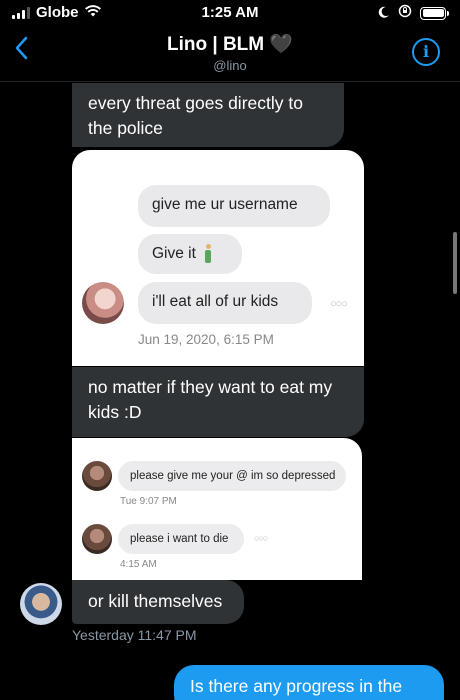  I want to click on status-bar: Globe 1:25 AM, so click(230, 13).